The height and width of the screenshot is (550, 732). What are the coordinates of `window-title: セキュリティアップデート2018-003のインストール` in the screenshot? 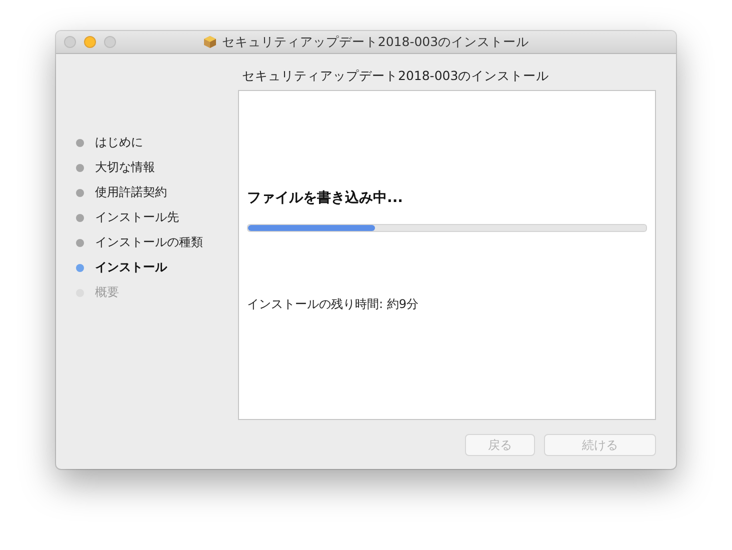 It's located at (376, 42).